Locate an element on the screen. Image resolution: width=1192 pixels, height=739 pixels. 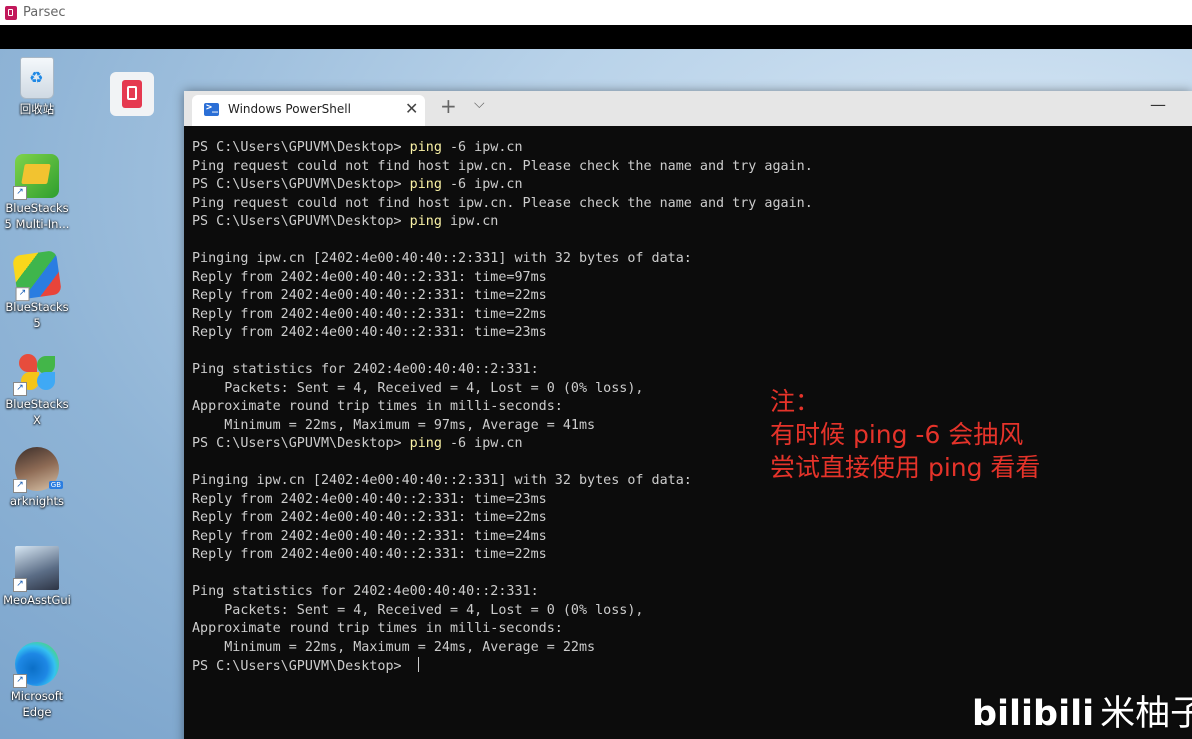
terminal-prompt-line: PS C:\Users\GPUVM\Desktop> is located at coordinates (687, 666).